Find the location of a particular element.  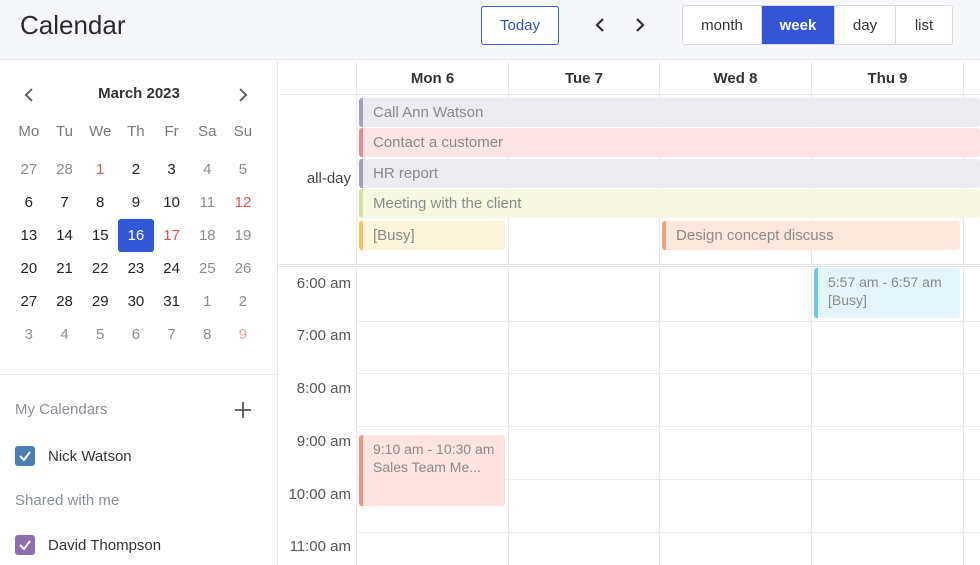

today-button: Today is located at coordinates (520, 25).